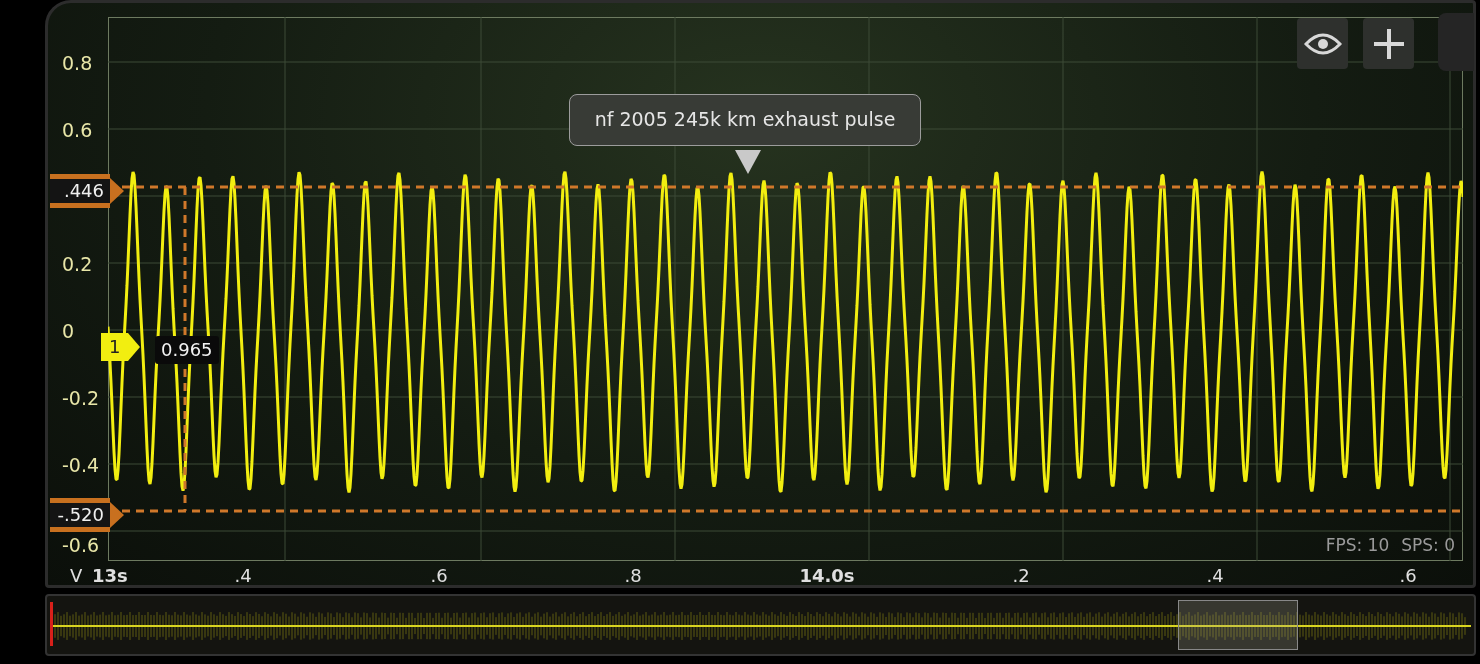  Describe the element at coordinates (633, 576) in the screenshot. I see `axis-label: .8` at that location.